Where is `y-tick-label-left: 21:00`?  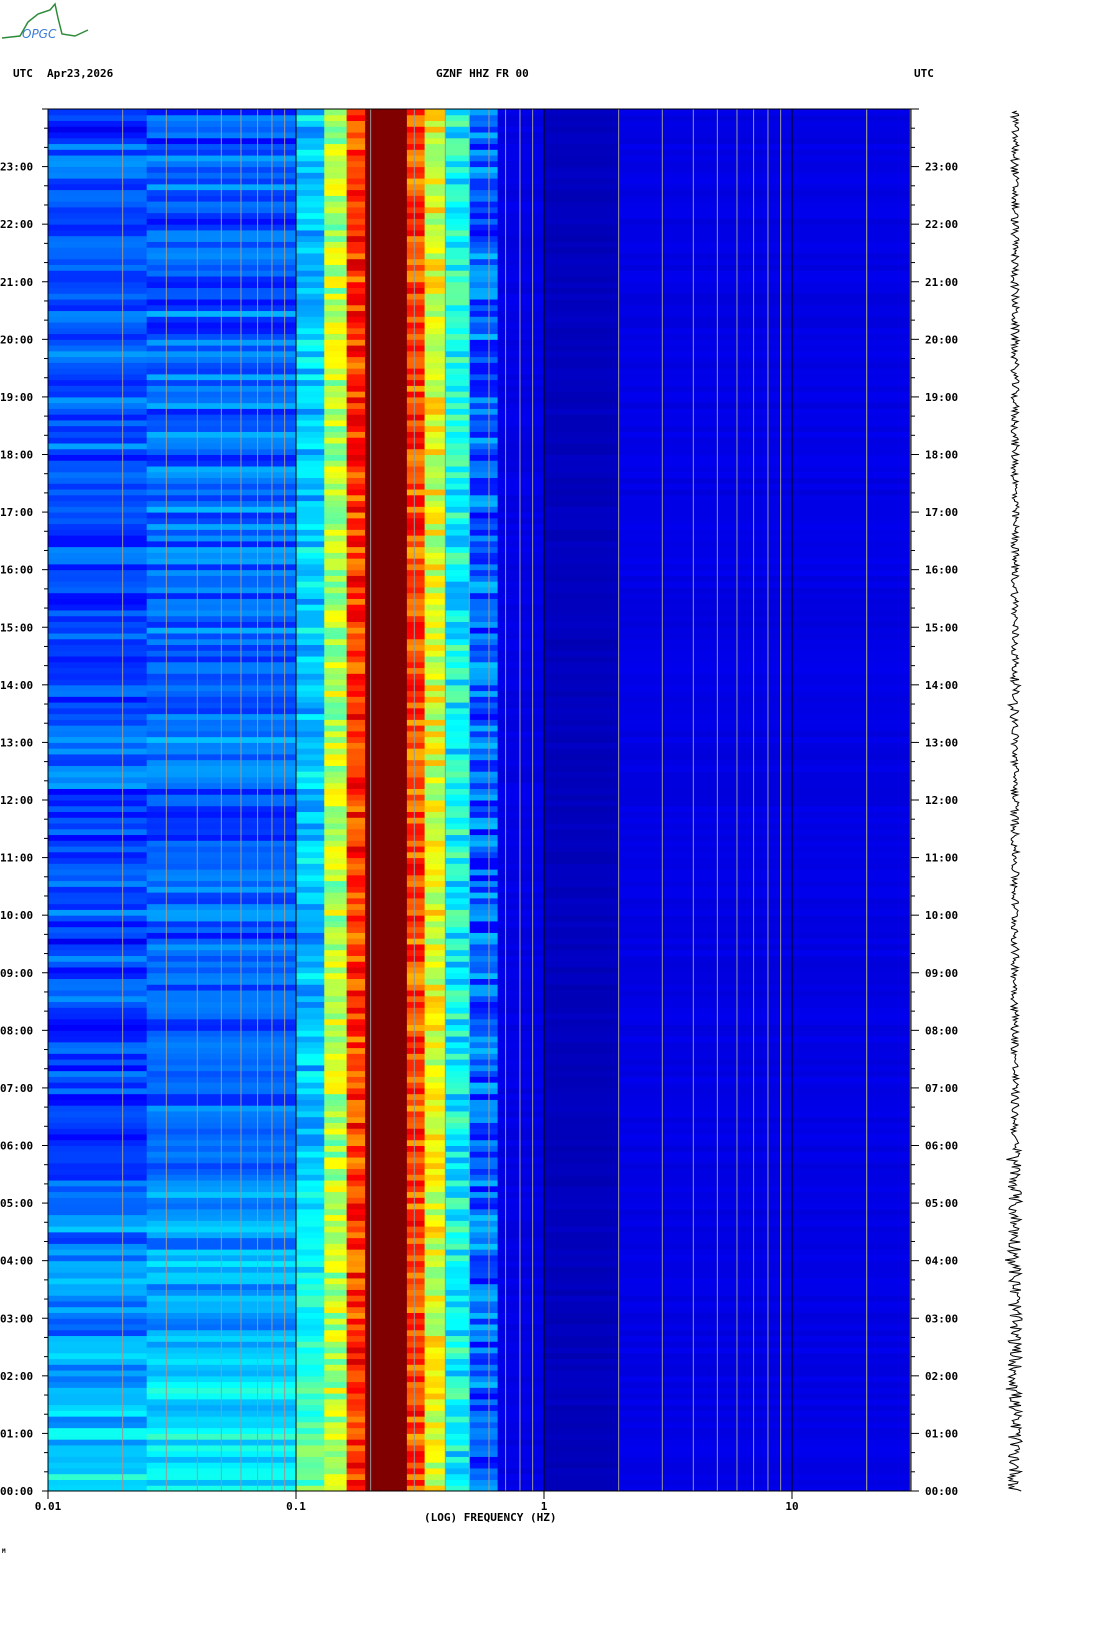 y-tick-label-left: 21:00 is located at coordinates (16, 282).